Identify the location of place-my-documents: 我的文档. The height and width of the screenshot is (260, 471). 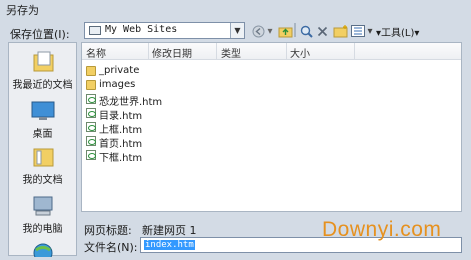
(42, 166).